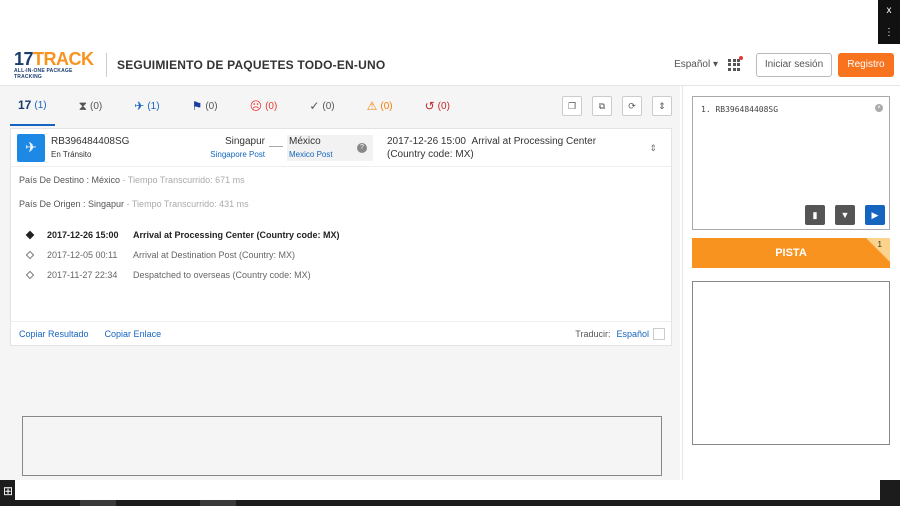 This screenshot has width=900, height=506. What do you see at coordinates (791, 363) in the screenshot?
I see `side-ad-placeholder` at bounding box center [791, 363].